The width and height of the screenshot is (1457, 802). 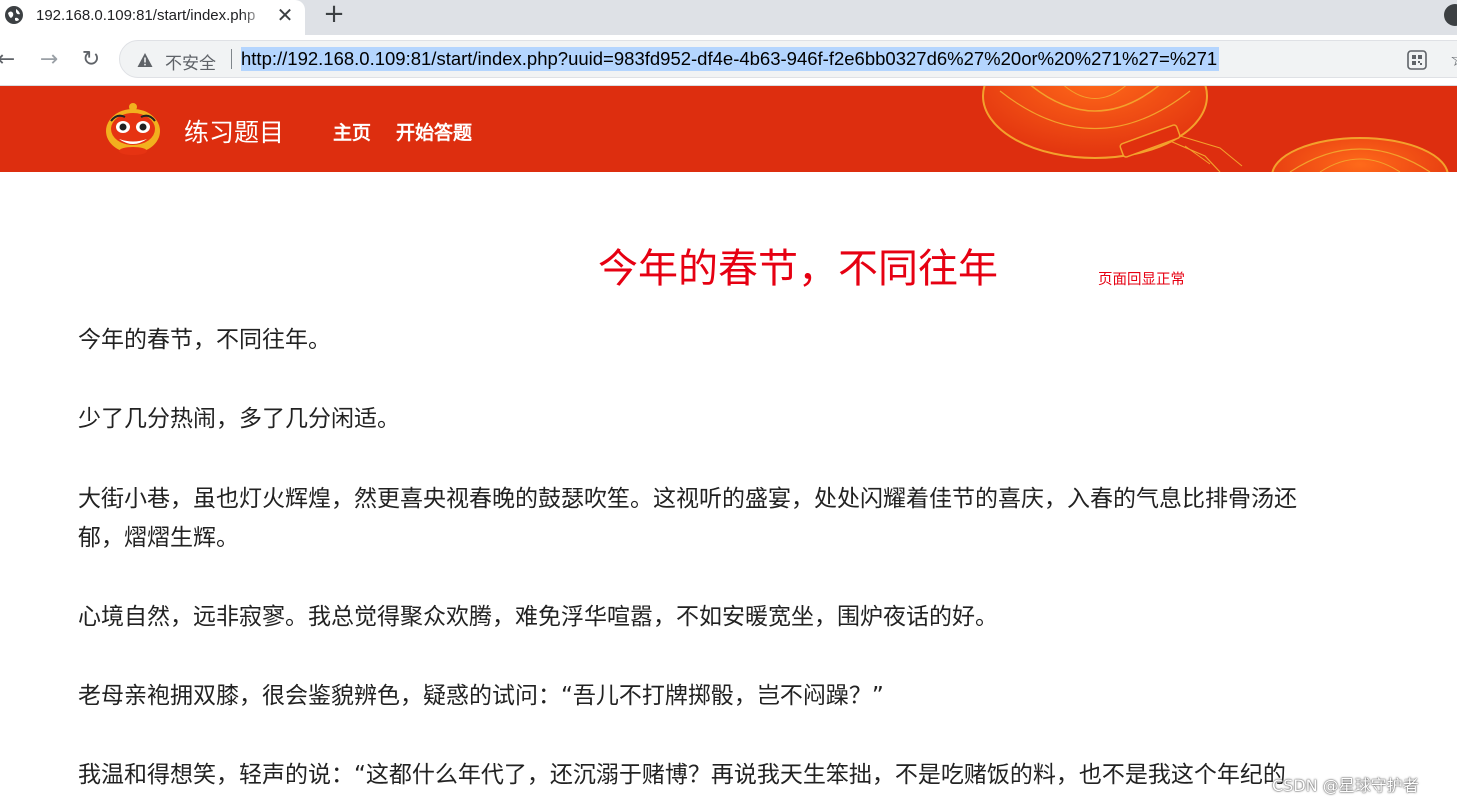 I want to click on tab-search-icon, so click(x=1450, y=15).